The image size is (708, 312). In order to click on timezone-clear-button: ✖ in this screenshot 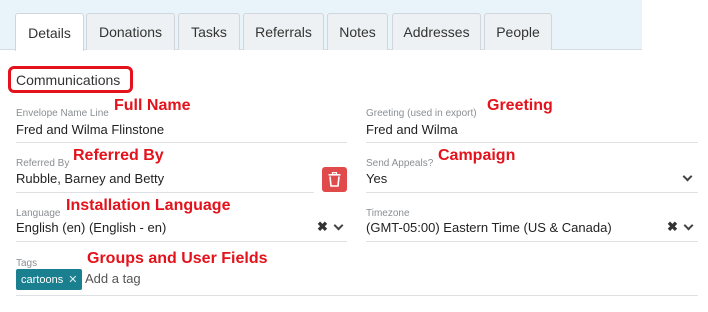, I will do `click(672, 226)`.